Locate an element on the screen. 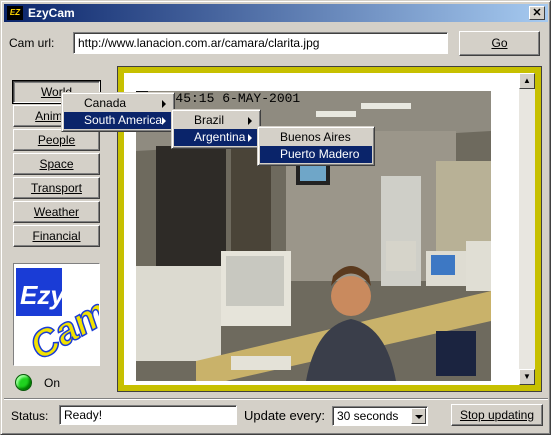 The width and height of the screenshot is (551, 435). scroll-down-icon: ▼ is located at coordinates (527, 377).